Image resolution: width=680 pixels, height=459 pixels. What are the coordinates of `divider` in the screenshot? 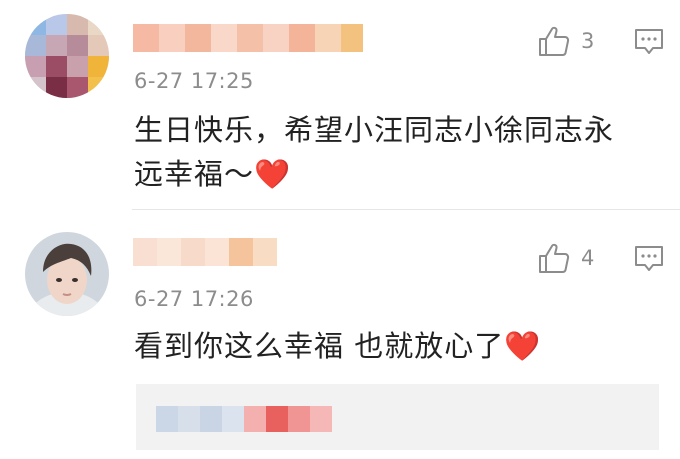 It's located at (406, 209).